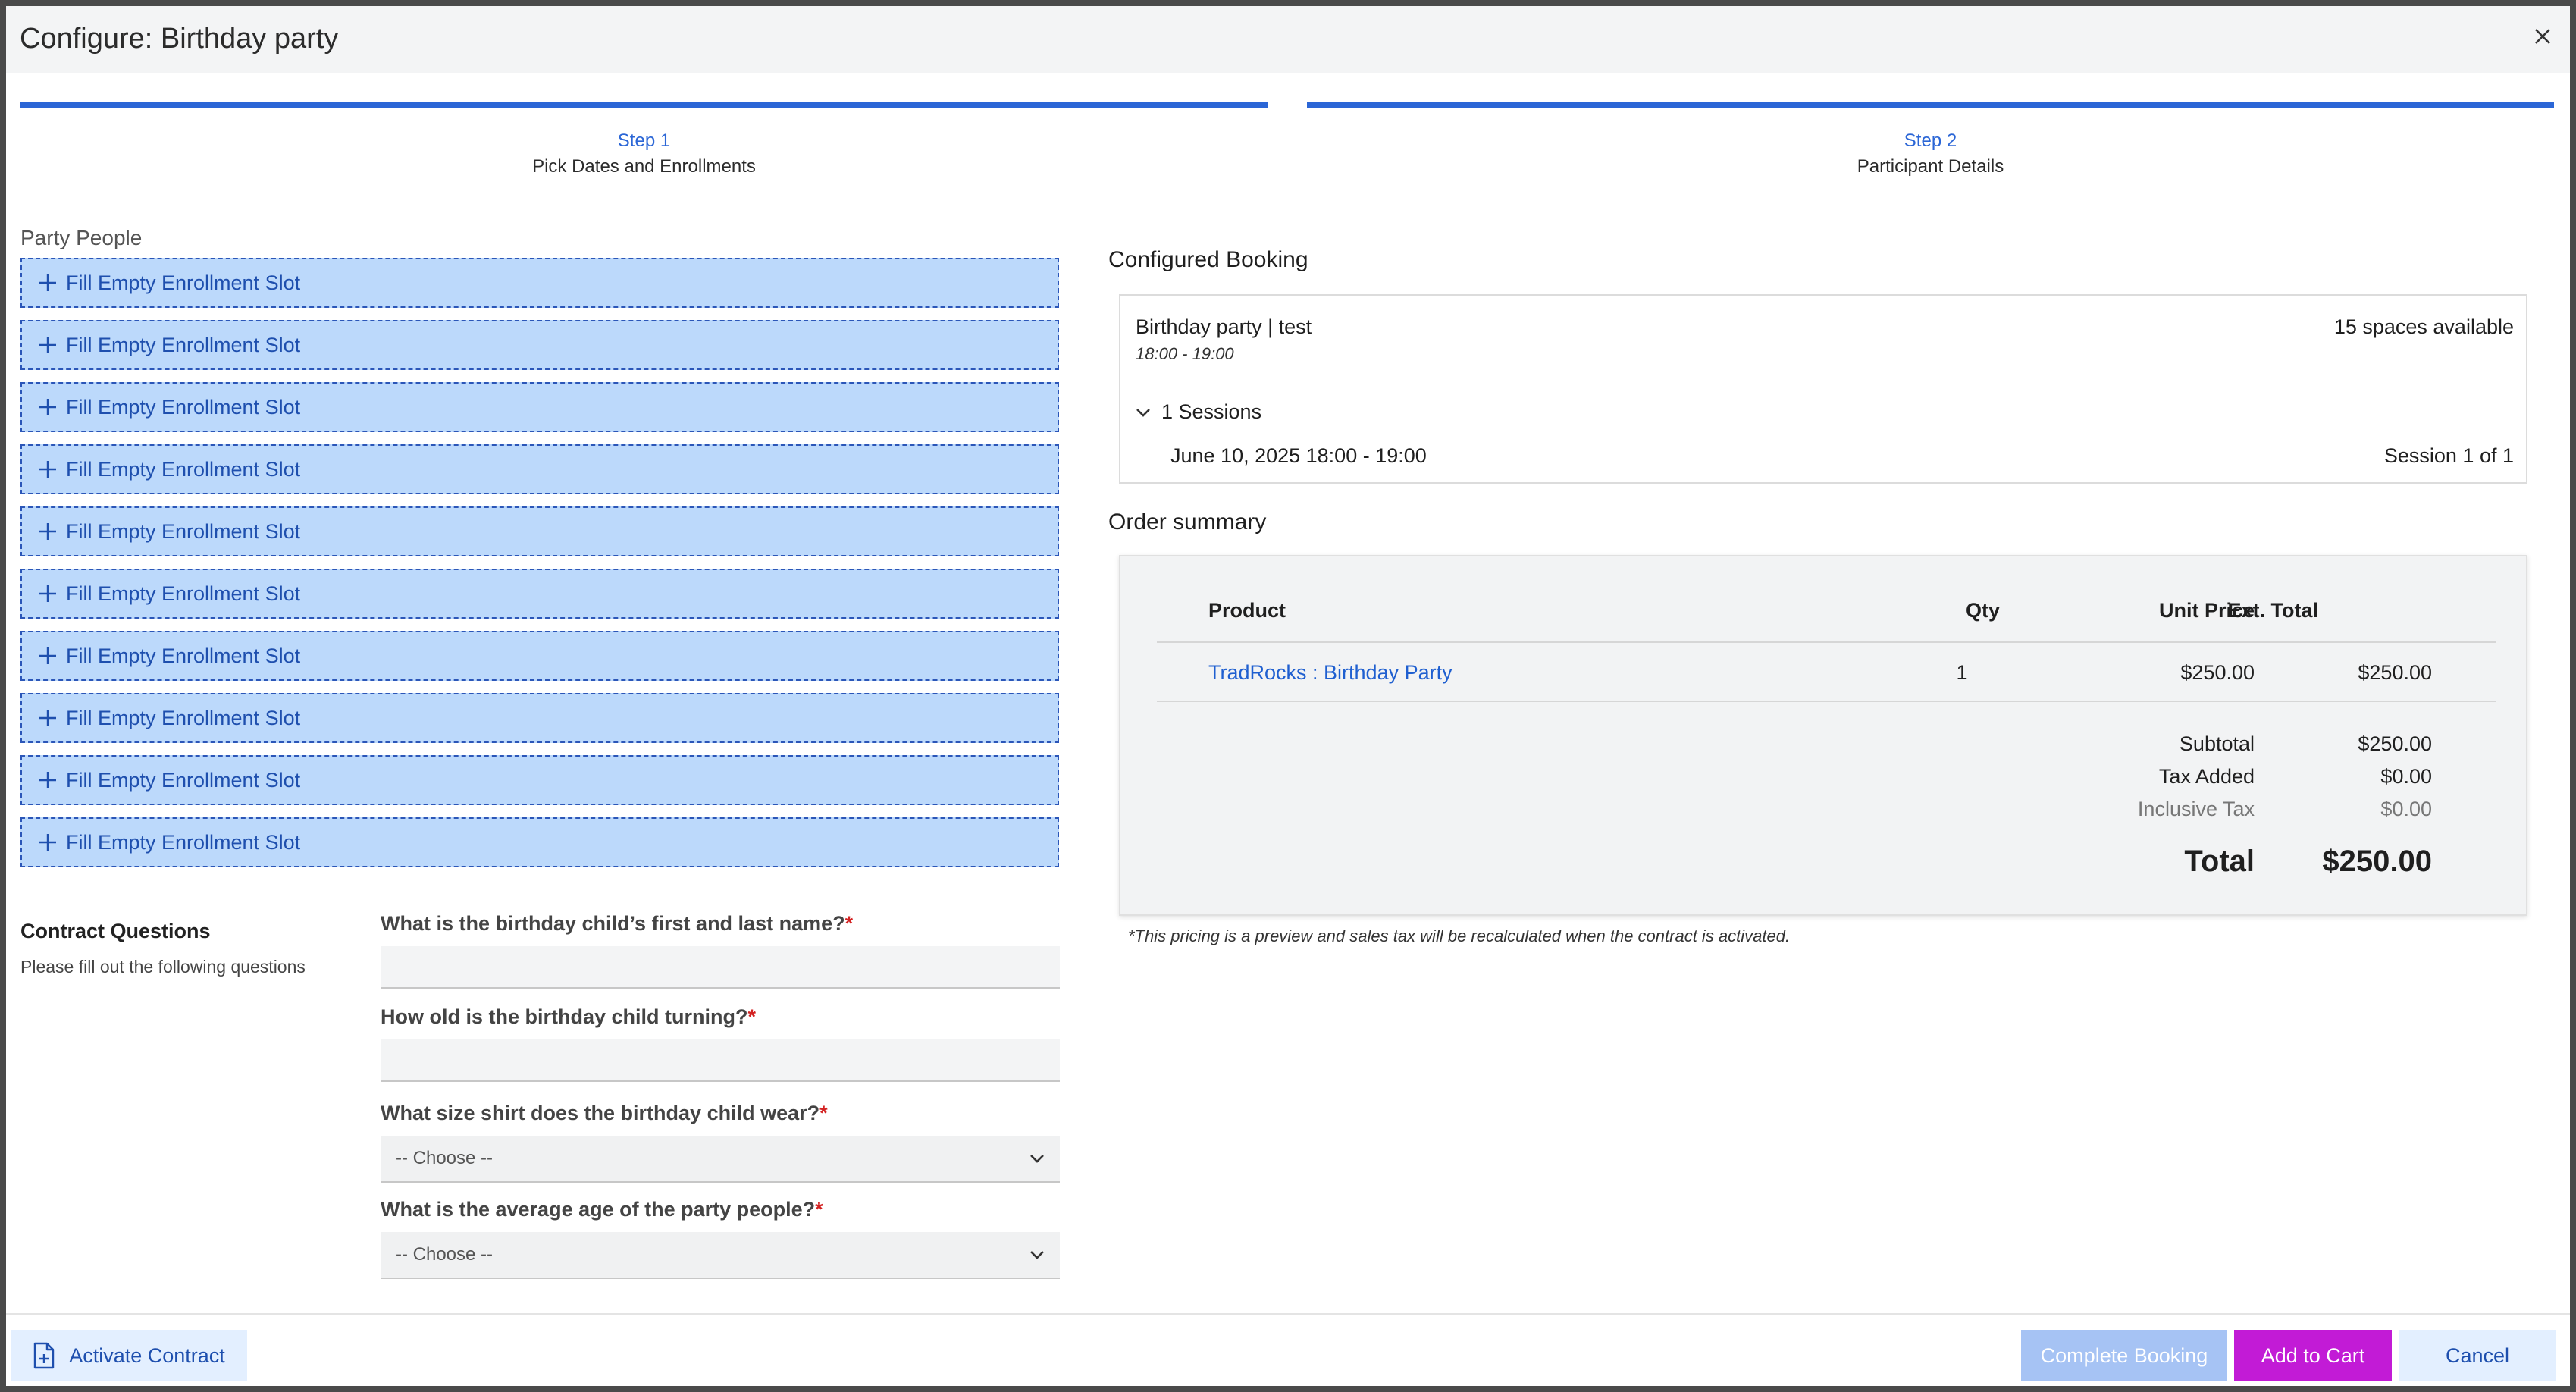  What do you see at coordinates (2395, 672) in the screenshot?
I see `row-ext-total: $250.00` at bounding box center [2395, 672].